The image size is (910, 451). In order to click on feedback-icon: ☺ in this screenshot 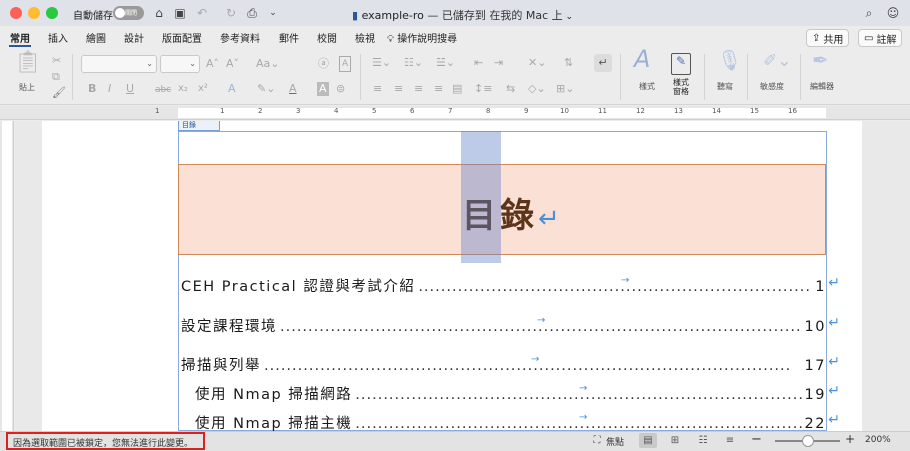, I will do `click(893, 13)`.